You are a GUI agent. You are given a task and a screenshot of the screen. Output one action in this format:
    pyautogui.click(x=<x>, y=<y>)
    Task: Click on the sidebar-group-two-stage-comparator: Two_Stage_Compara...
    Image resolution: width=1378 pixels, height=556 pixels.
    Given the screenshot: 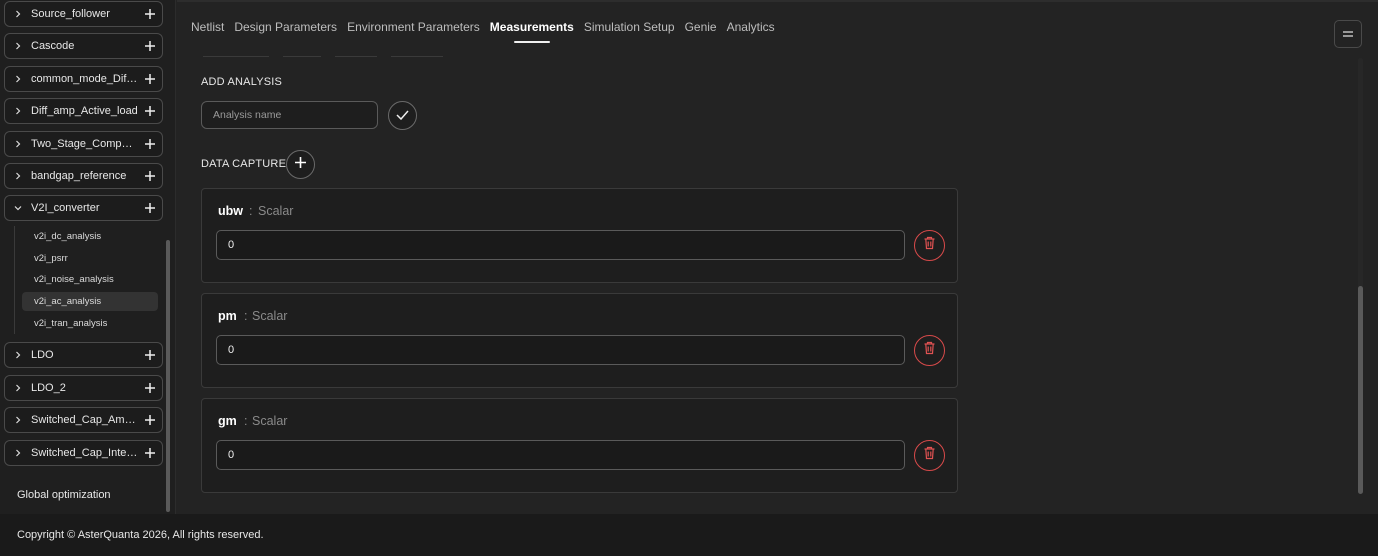 What is the action you would take?
    pyautogui.click(x=83, y=144)
    